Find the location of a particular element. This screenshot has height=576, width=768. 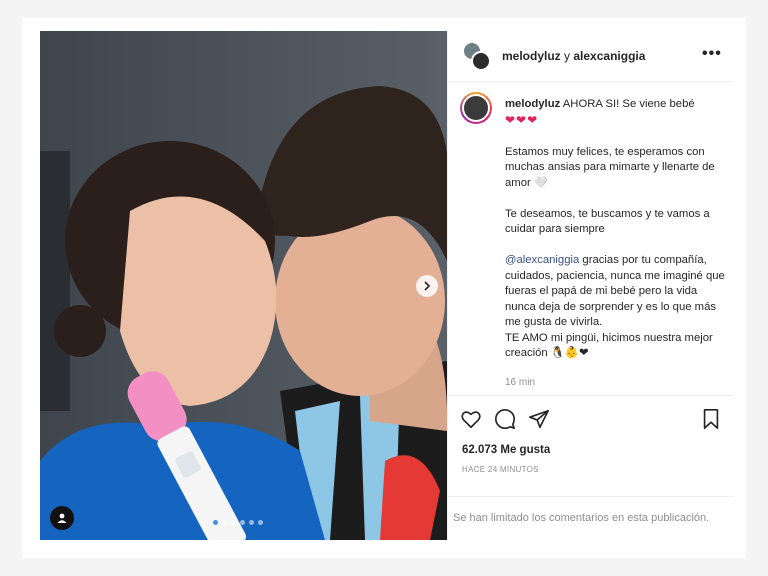

send-icon is located at coordinates (539, 419).